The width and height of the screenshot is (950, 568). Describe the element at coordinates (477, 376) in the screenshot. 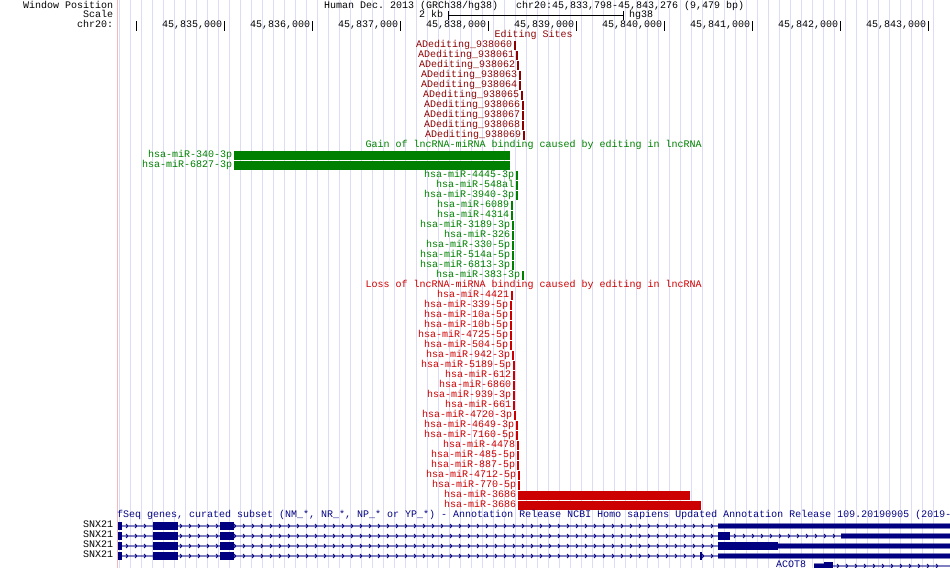

I see `feature-label: hsa-miR-612` at that location.